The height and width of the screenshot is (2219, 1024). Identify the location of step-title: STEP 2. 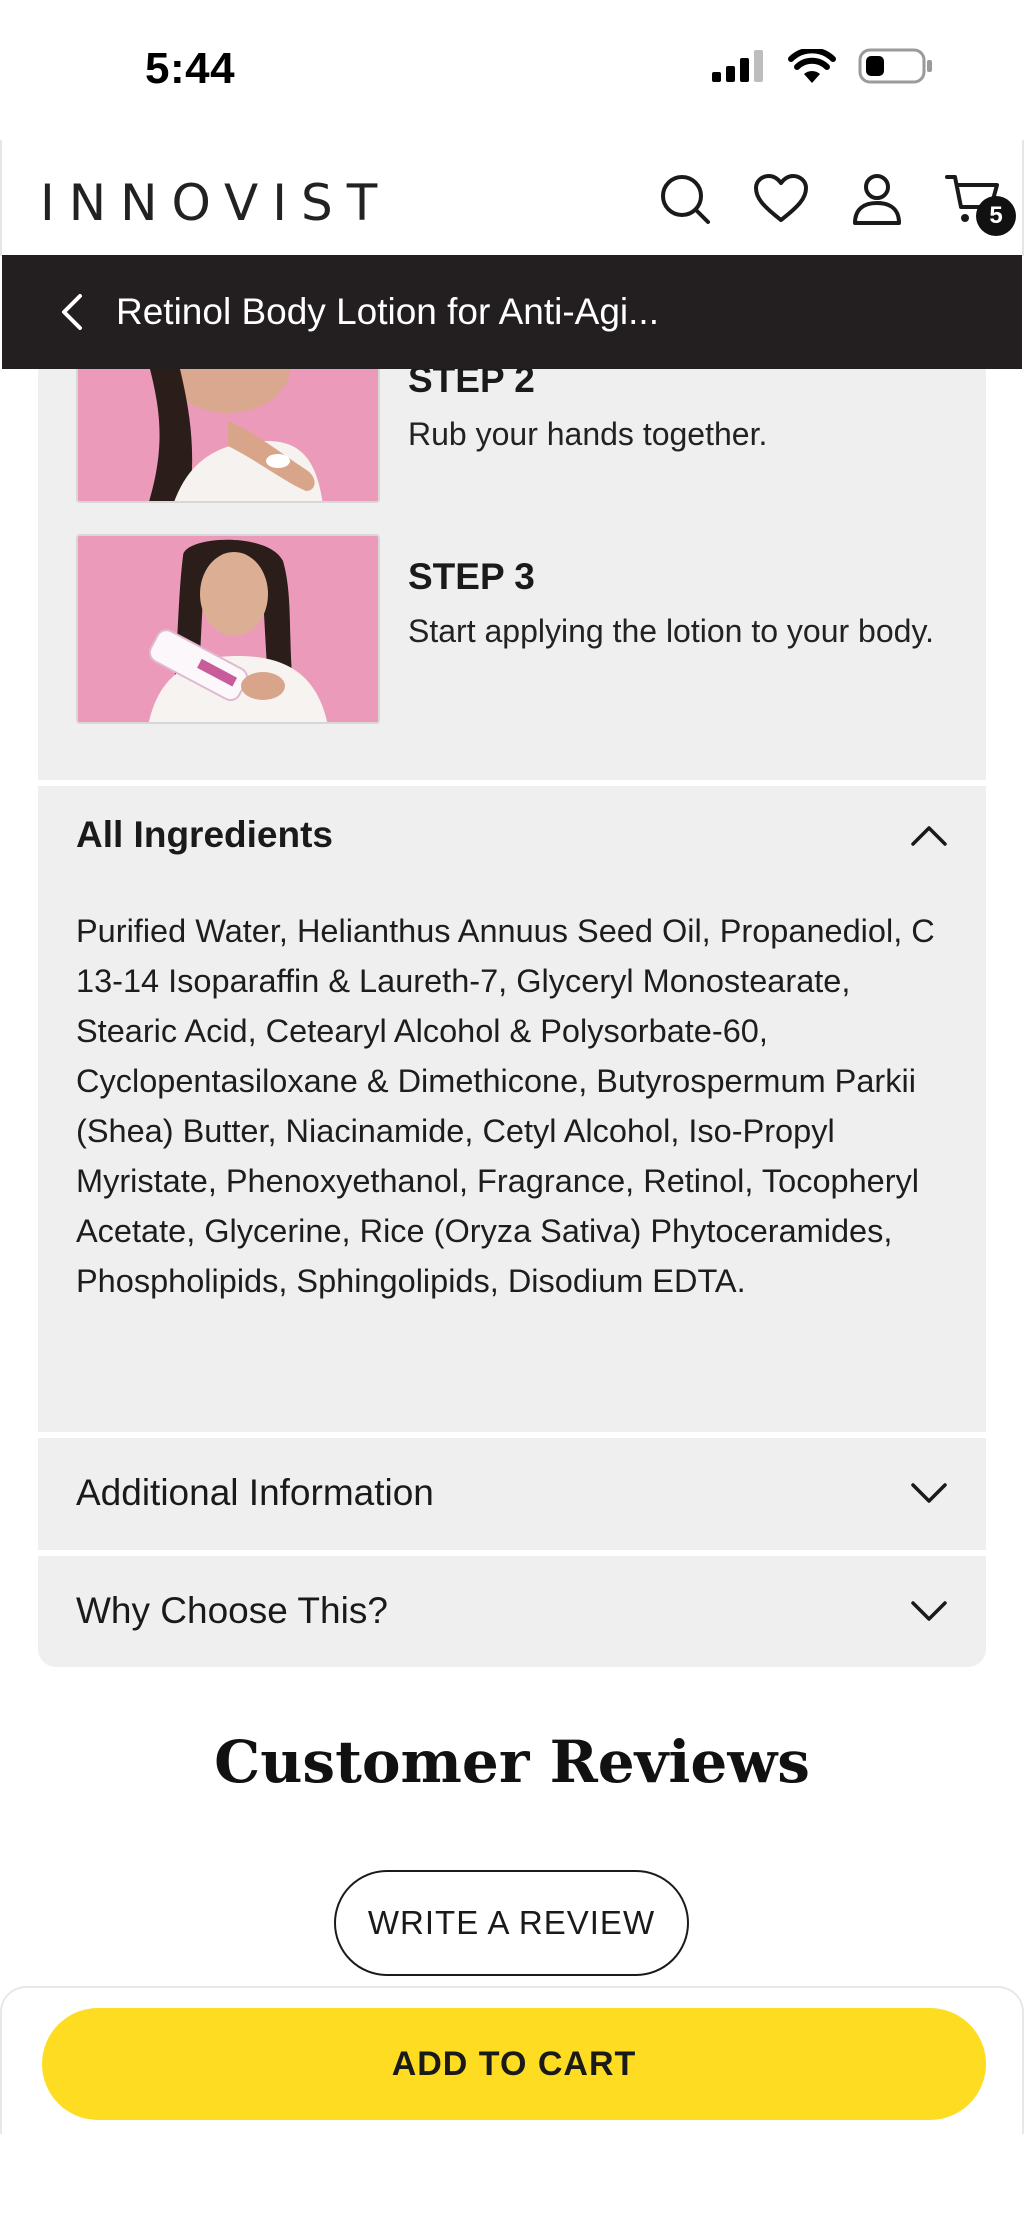
(471, 384).